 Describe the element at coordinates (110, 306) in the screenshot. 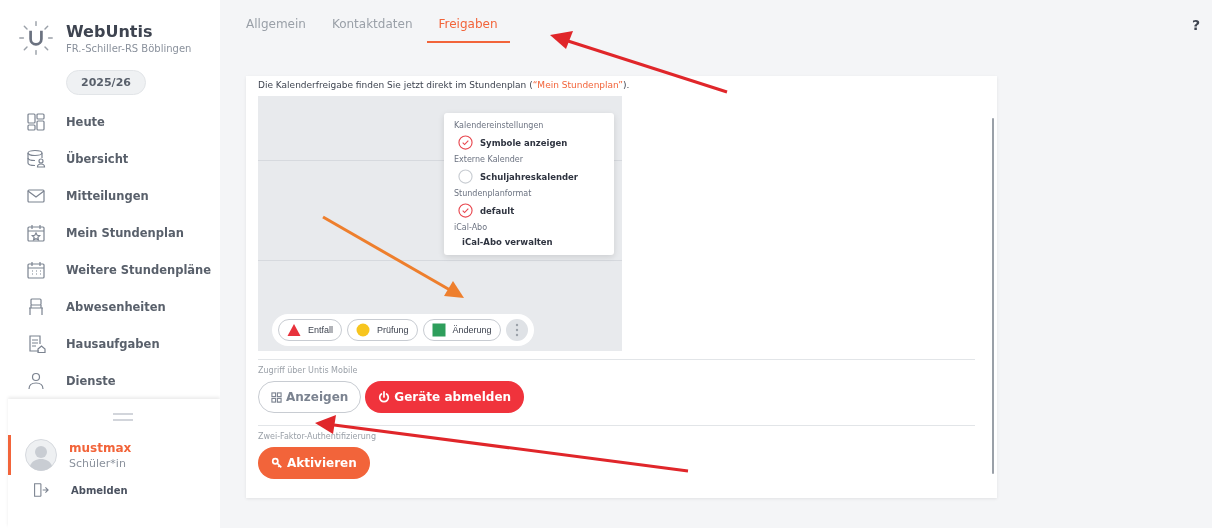

I see `nav-item: Abwesenheiten` at that location.